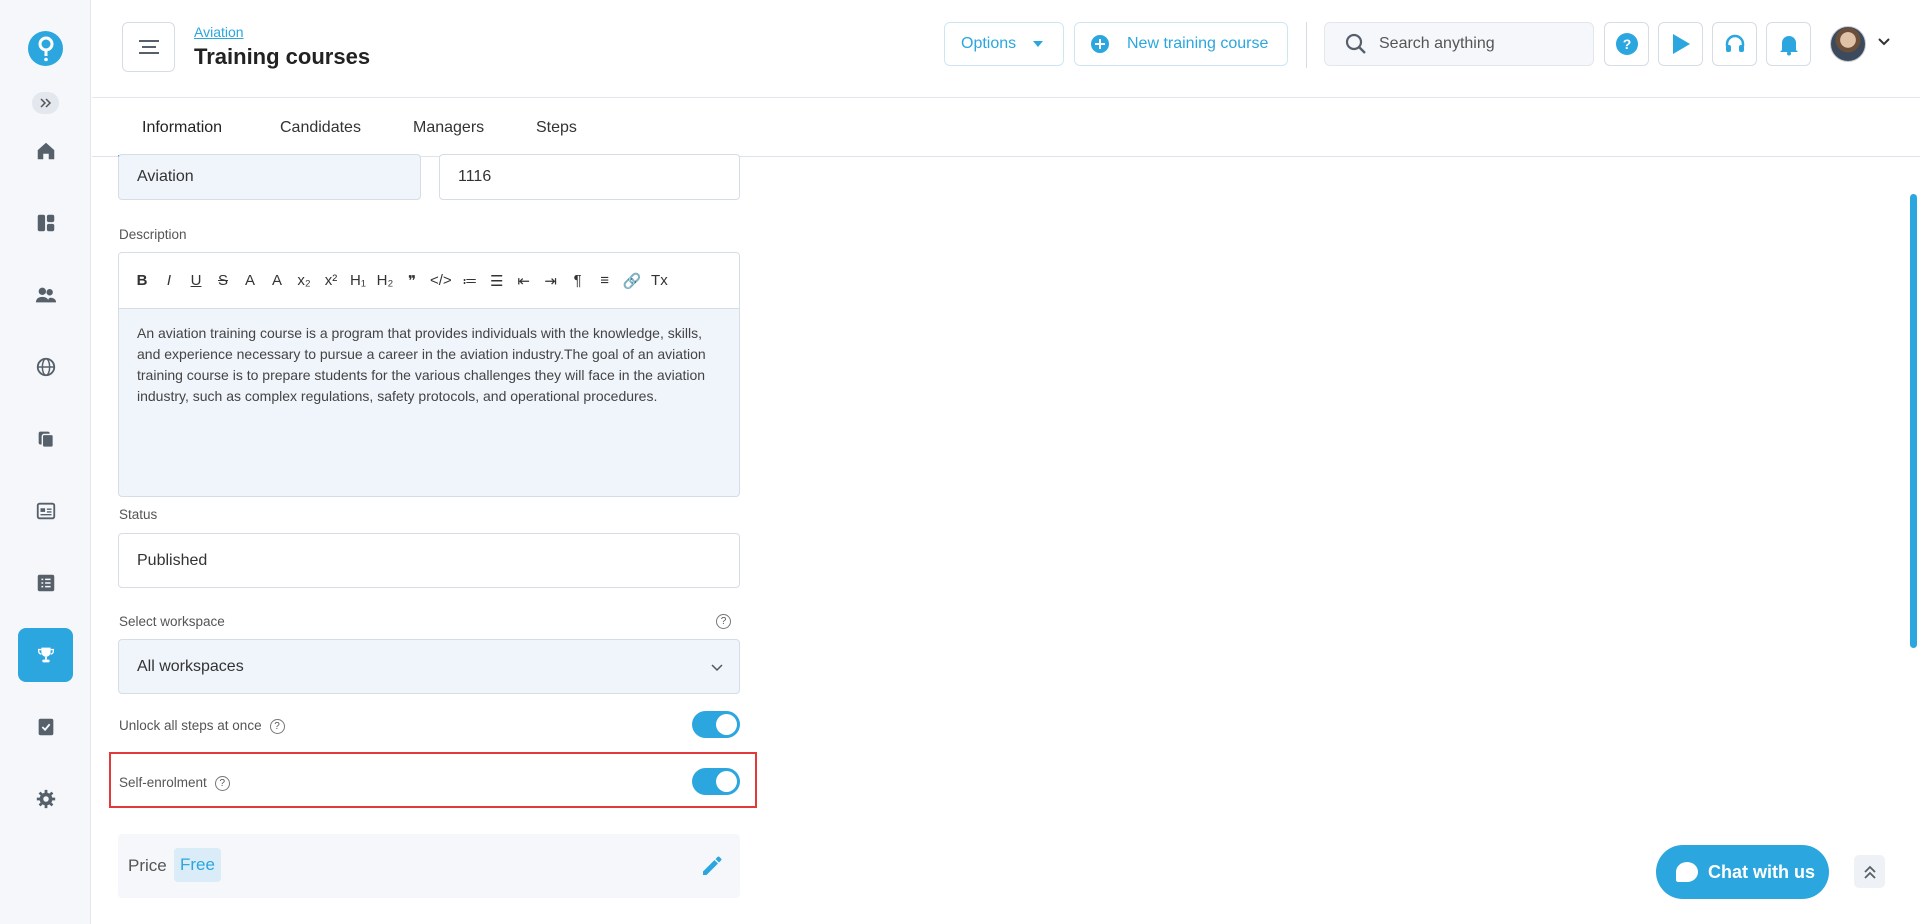  Describe the element at coordinates (182, 128) in the screenshot. I see `tab-information: Information` at that location.